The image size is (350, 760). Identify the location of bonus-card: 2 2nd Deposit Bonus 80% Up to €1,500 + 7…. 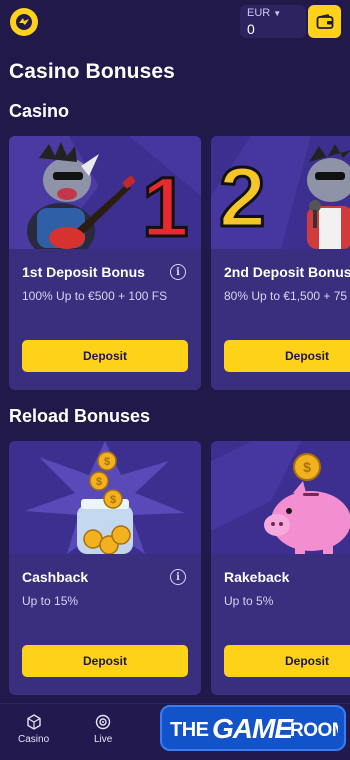
(280, 263).